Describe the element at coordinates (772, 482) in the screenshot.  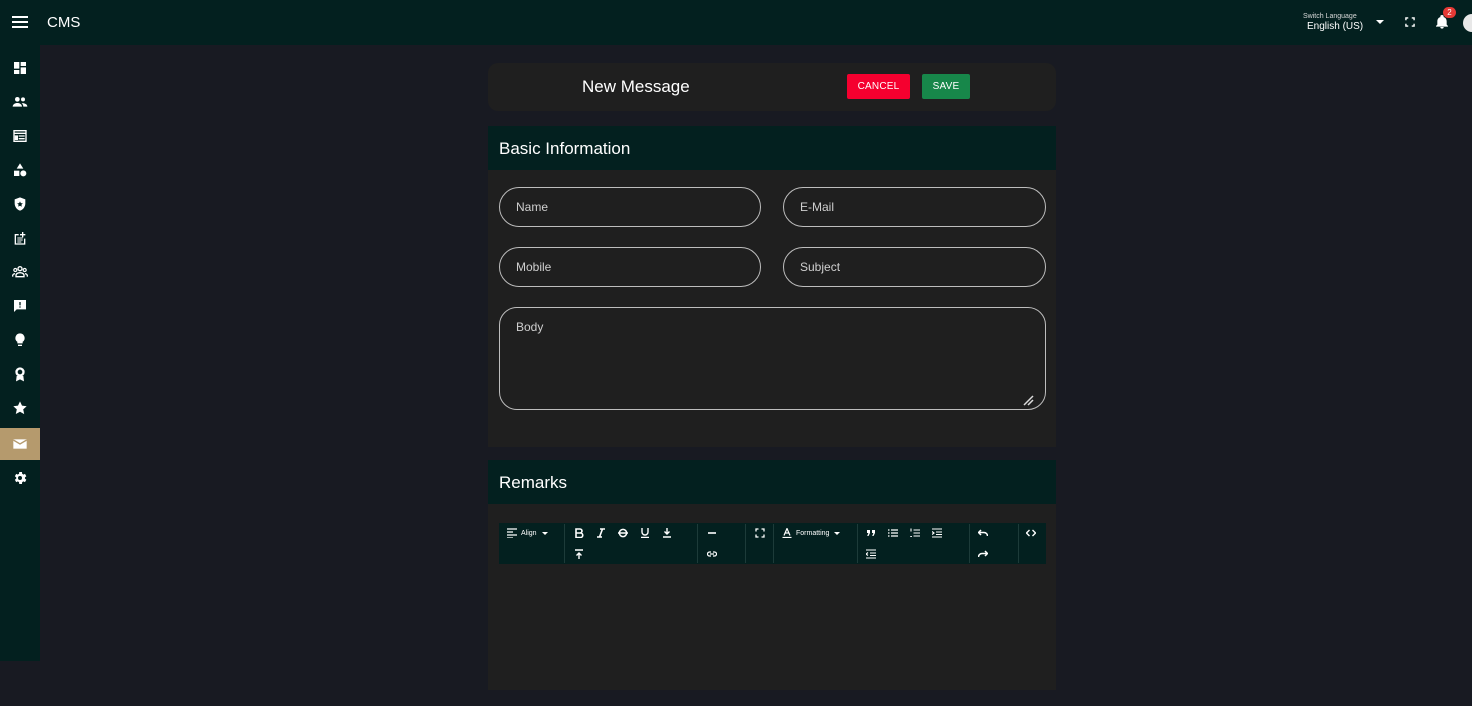
I see `remarks-header: Remarks` at that location.